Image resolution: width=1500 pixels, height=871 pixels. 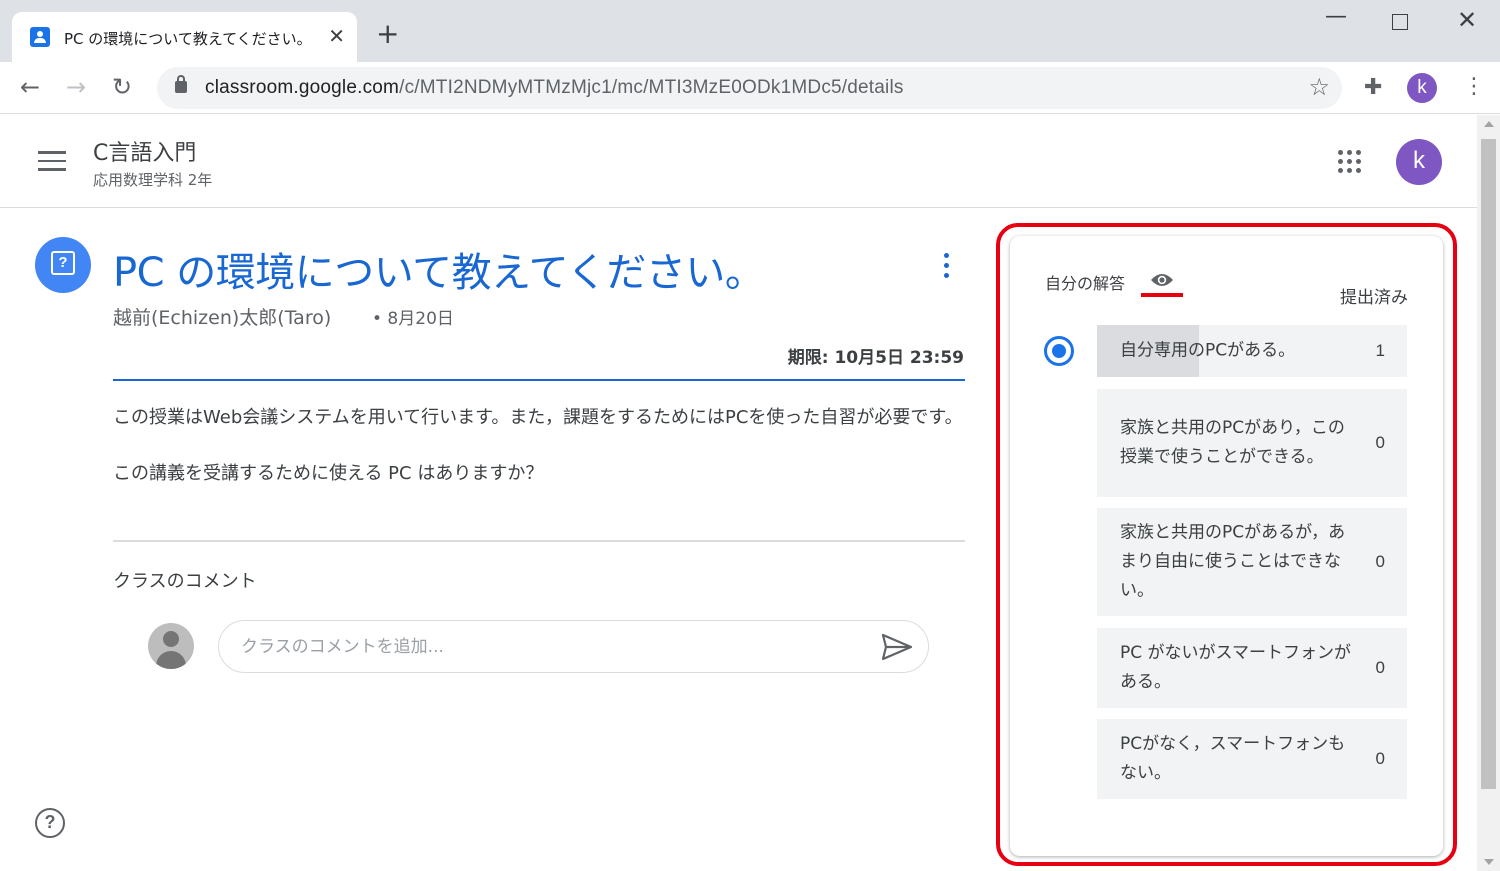 I want to click on question-title: PC の環境について教えてください。, so click(x=439, y=273).